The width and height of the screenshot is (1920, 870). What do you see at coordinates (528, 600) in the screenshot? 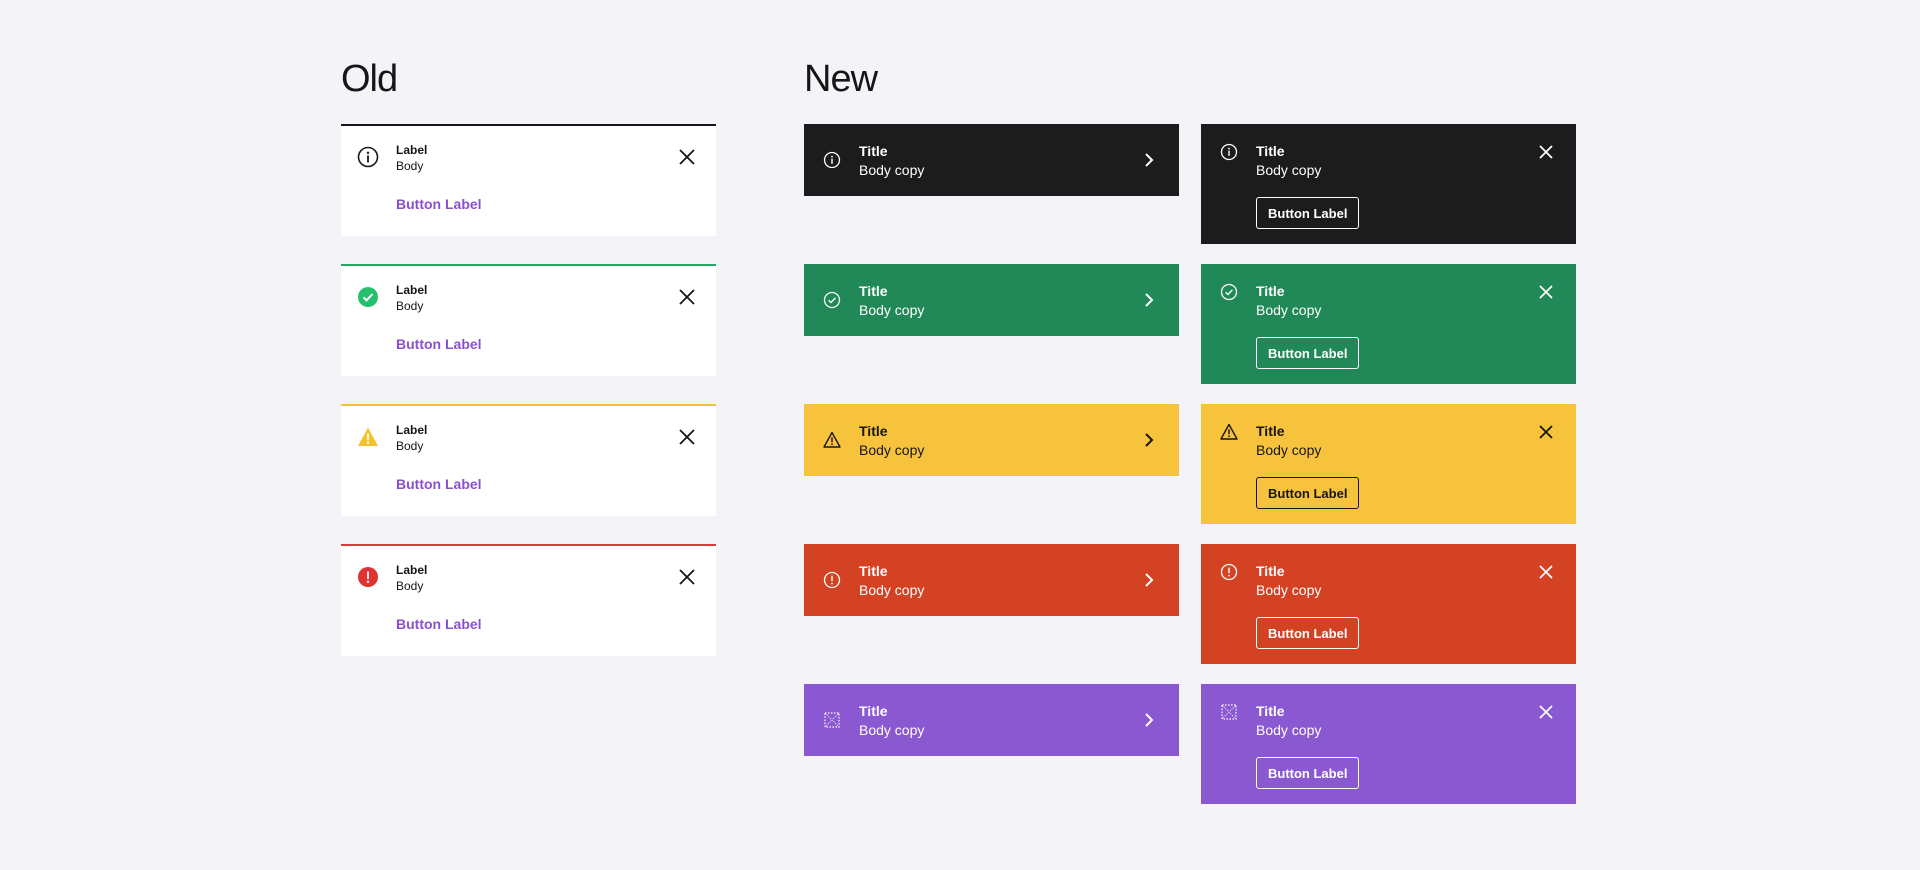
I see `old-notification-error: Label Body Button Label` at bounding box center [528, 600].